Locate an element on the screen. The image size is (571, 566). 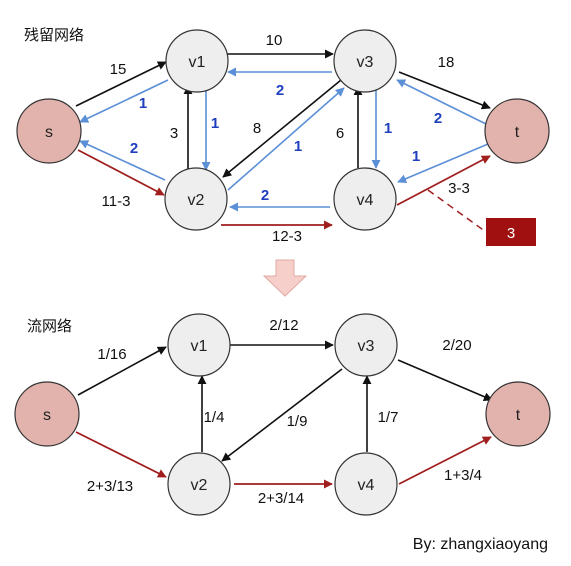
res-rev-label-v3-v1: 2 is located at coordinates (280, 90).